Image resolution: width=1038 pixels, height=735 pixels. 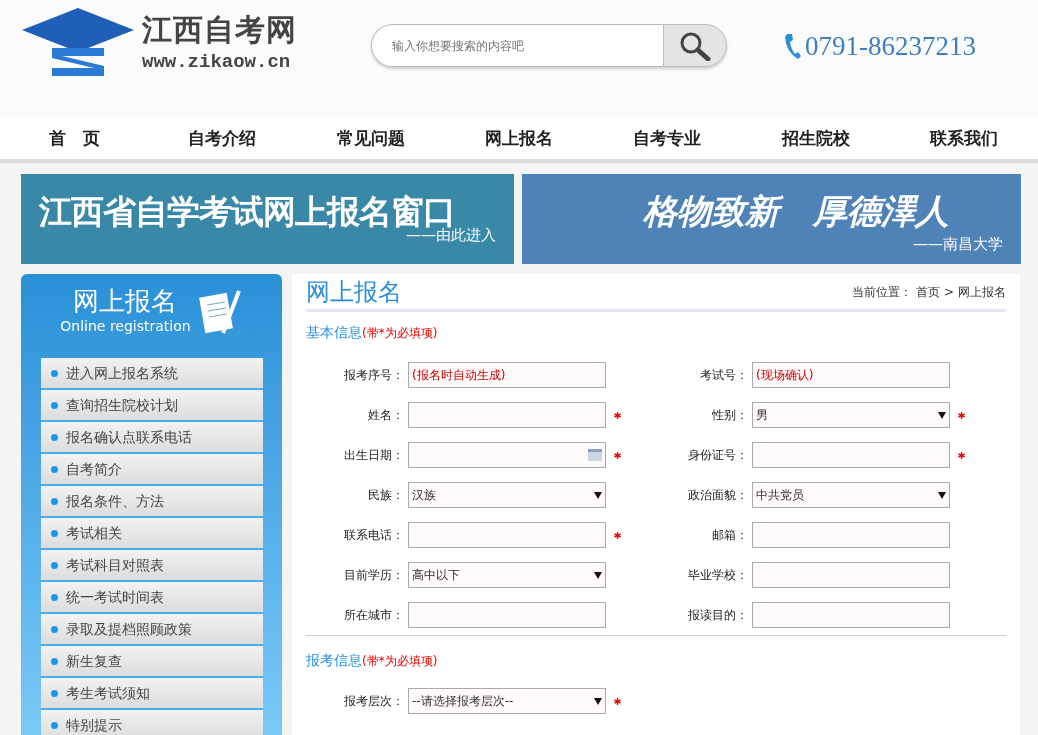 I want to click on breadcrumb-link: 网上报名, so click(x=982, y=291).